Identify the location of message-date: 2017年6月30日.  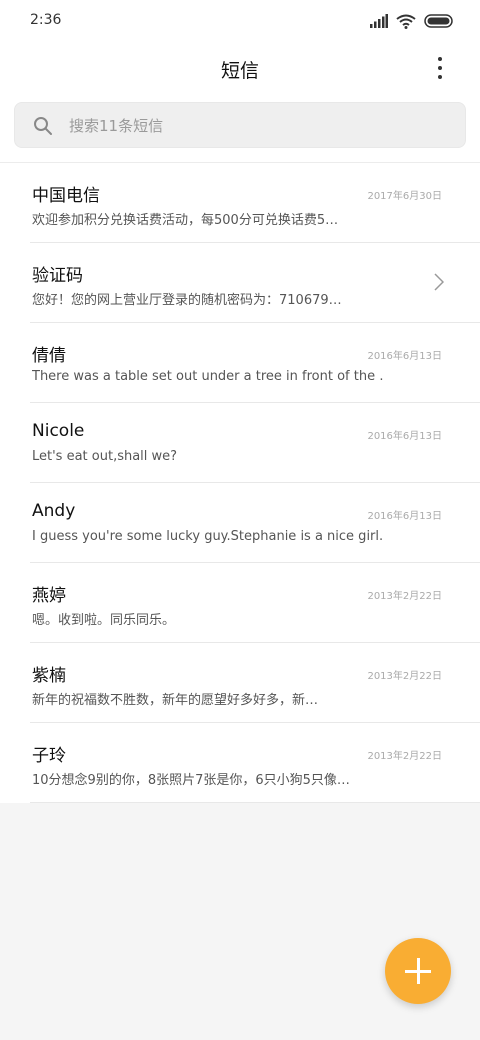
(404, 196).